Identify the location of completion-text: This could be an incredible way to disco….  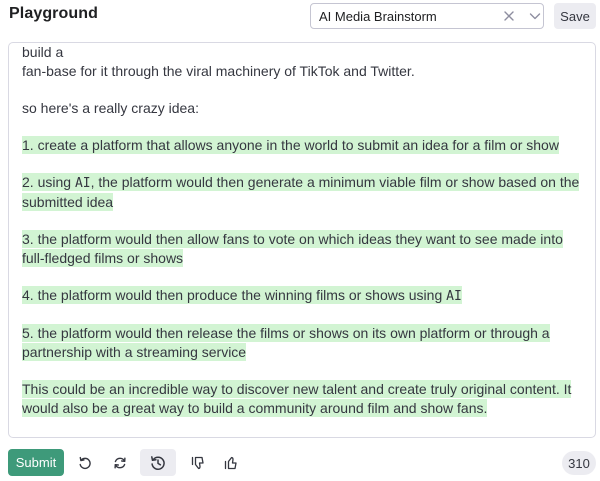
(297, 398).